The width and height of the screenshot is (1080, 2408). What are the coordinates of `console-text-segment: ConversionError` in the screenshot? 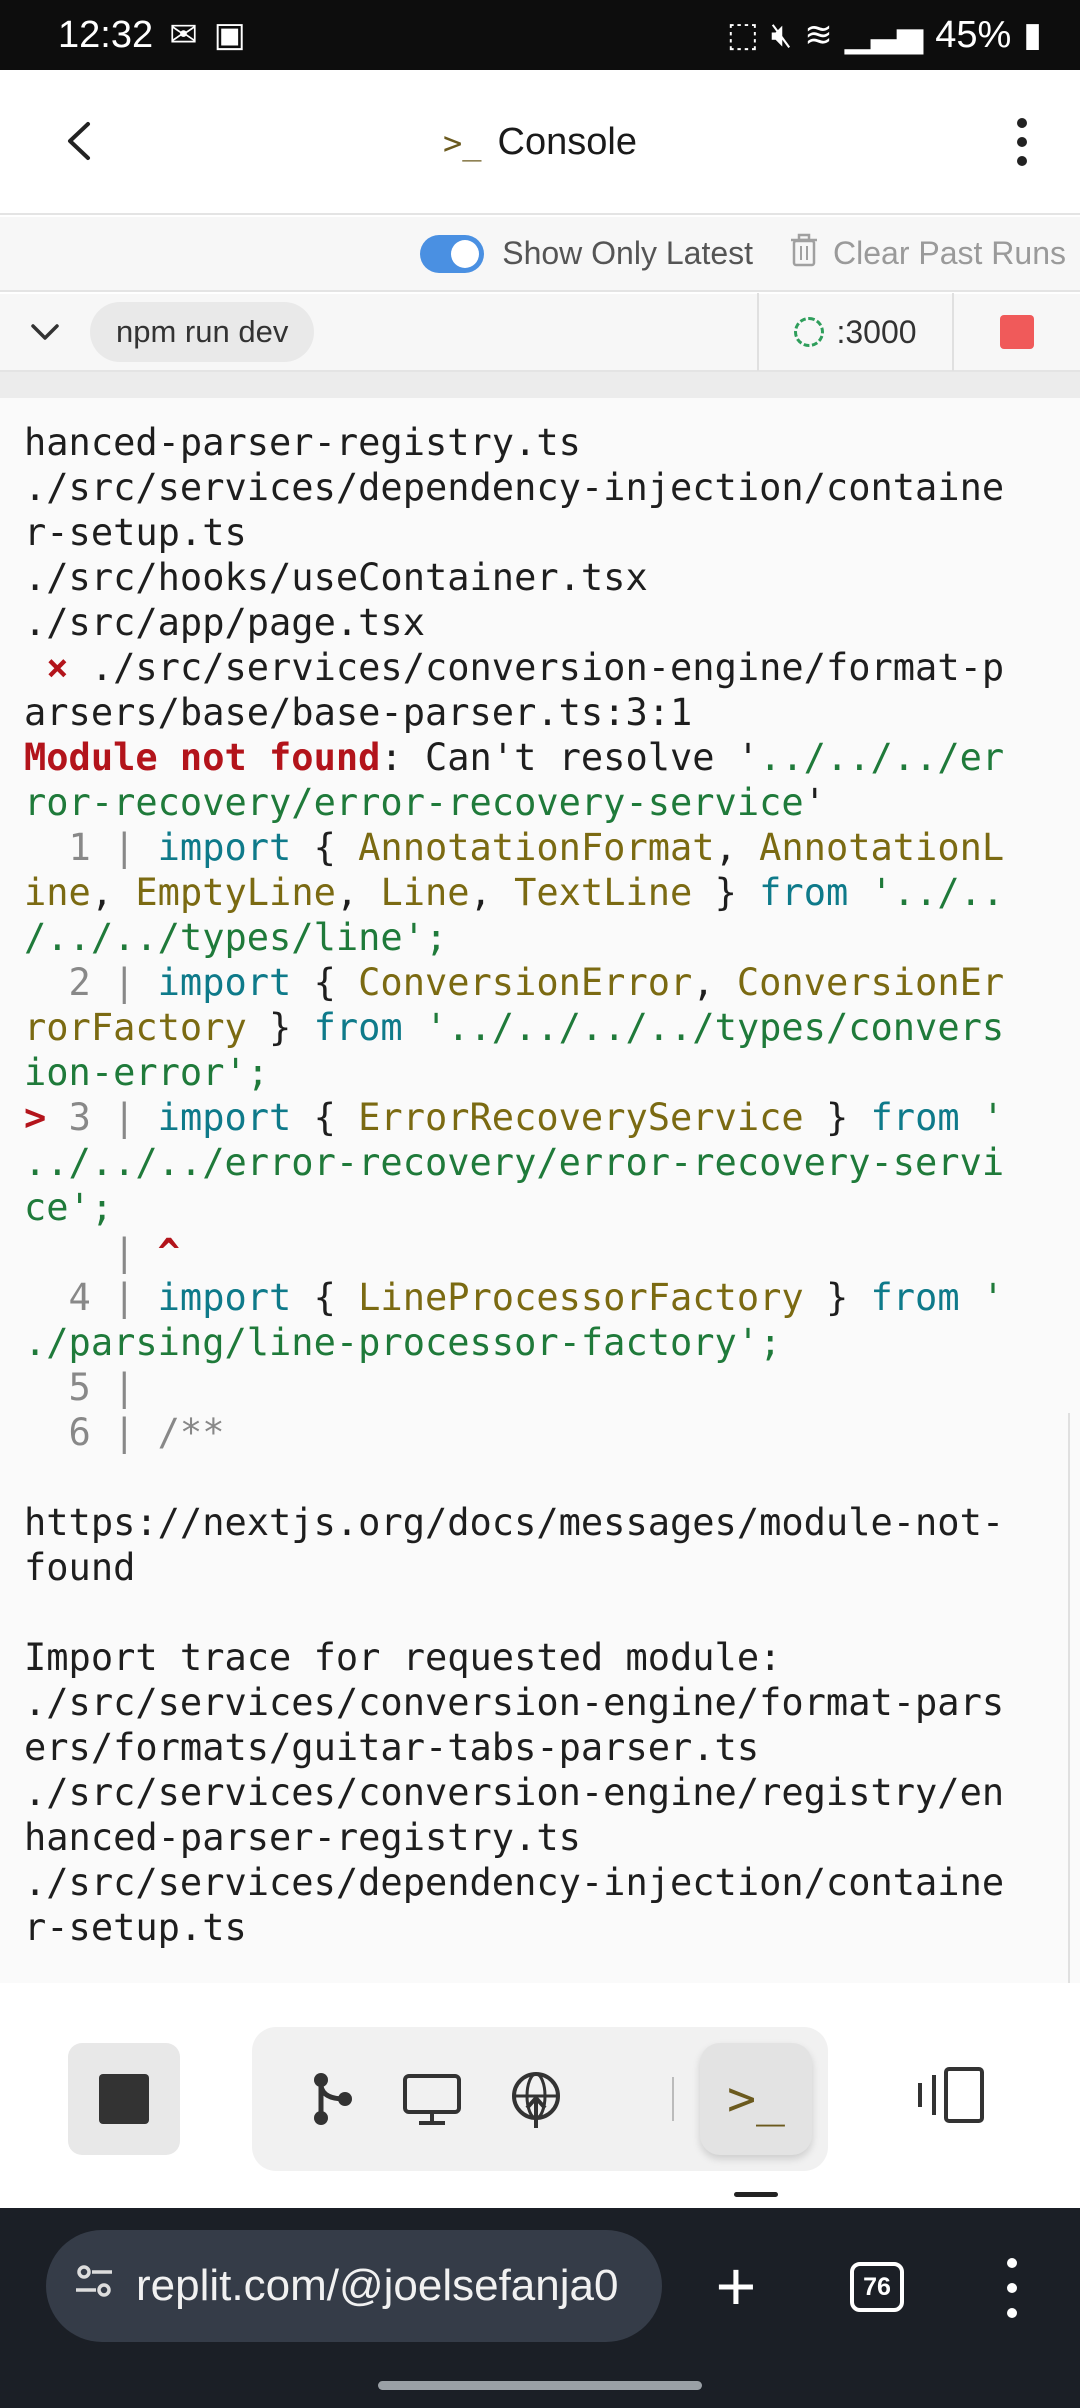 It's located at (525, 982).